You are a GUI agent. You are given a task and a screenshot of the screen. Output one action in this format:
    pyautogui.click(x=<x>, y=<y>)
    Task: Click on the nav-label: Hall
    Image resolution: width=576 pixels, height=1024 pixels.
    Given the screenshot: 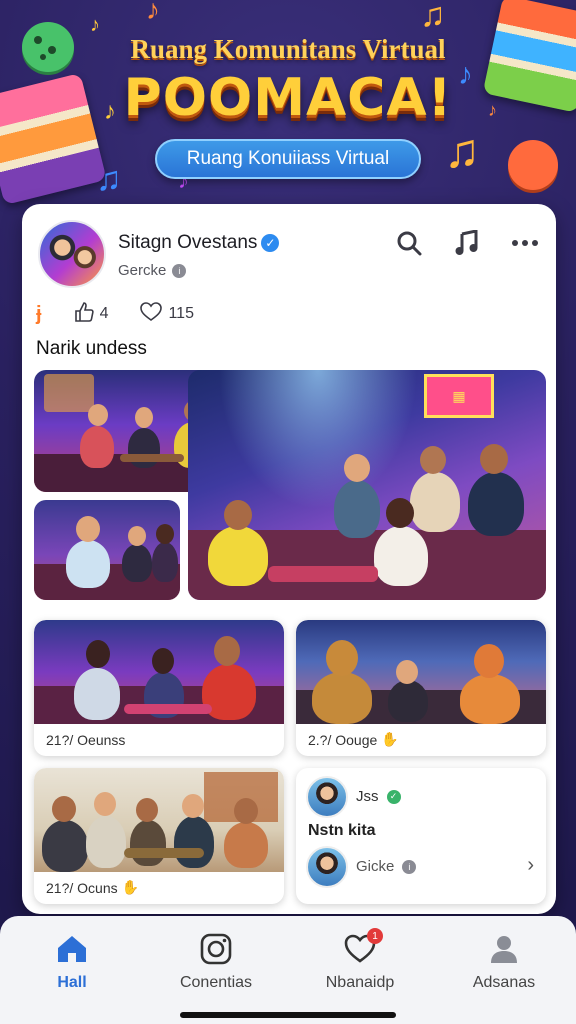 What is the action you would take?
    pyautogui.click(x=72, y=982)
    